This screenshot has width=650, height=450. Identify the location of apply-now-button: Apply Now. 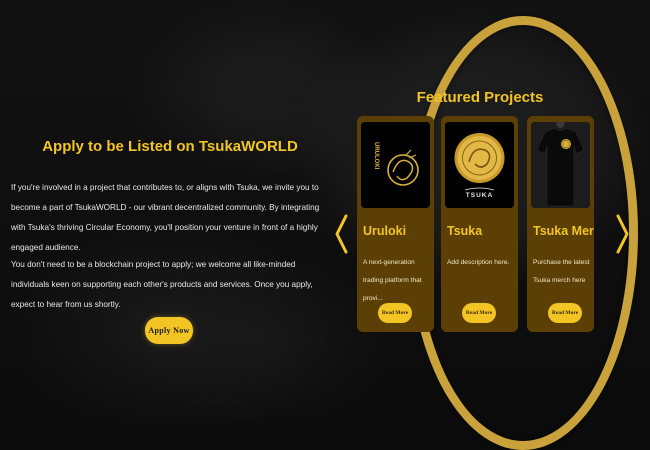
(169, 330).